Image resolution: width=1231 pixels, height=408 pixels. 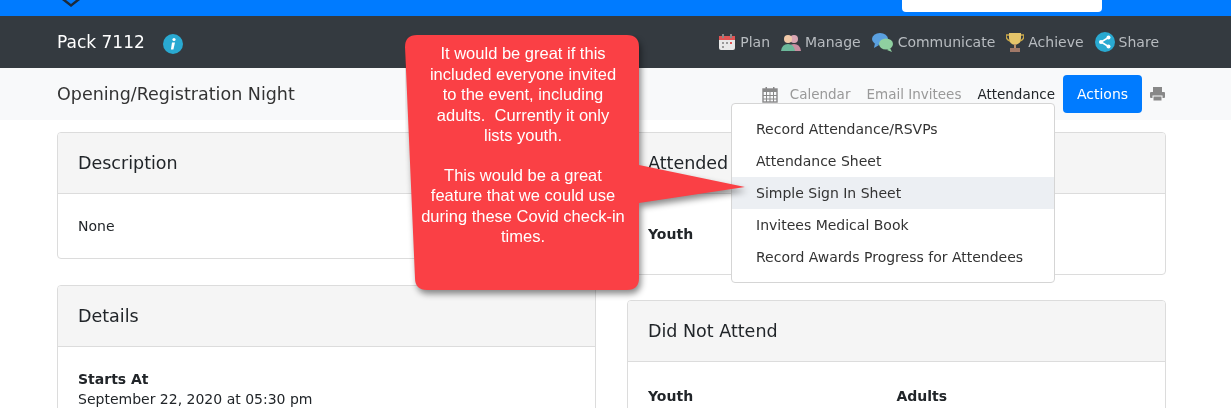 I want to click on field-value: September 22, 2020 at 05:30 pm, so click(x=195, y=399).